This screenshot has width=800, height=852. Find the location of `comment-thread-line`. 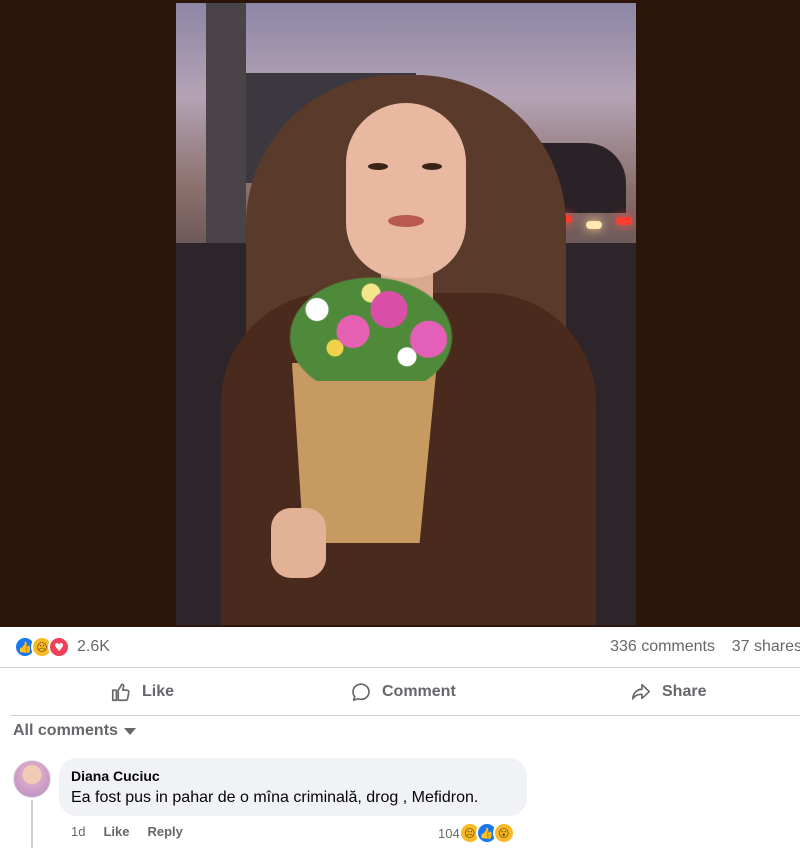

comment-thread-line is located at coordinates (32, 824).